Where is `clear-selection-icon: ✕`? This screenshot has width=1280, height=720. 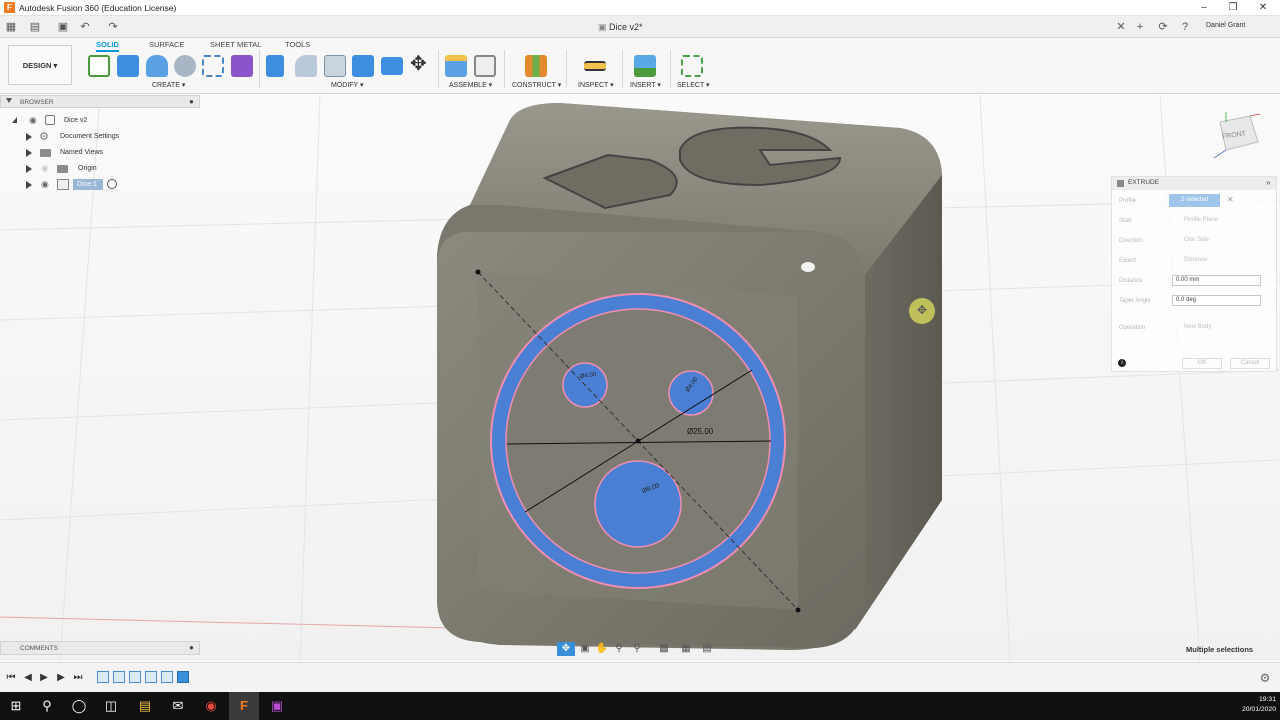 clear-selection-icon: ✕ is located at coordinates (1230, 199).